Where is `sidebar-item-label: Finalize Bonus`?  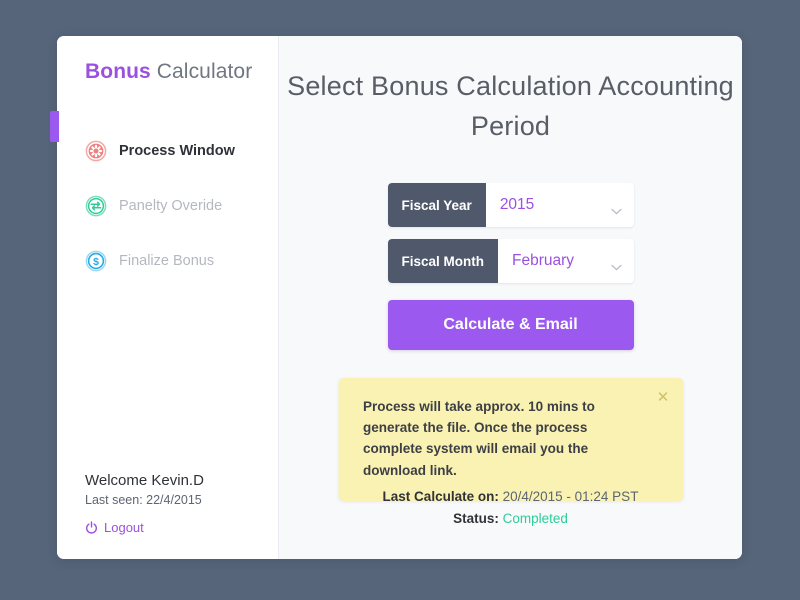
sidebar-item-label: Finalize Bonus is located at coordinates (167, 261).